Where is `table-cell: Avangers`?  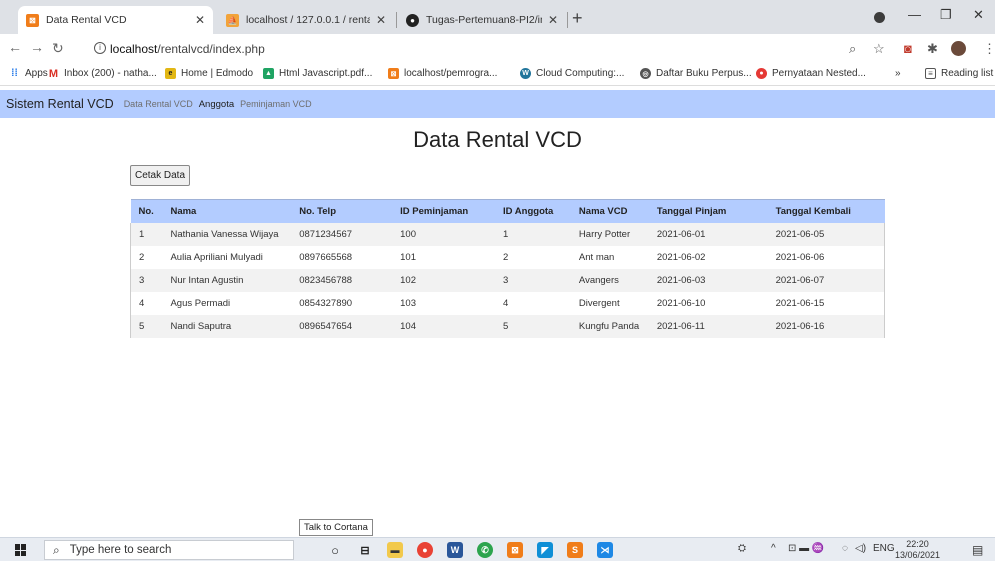 table-cell: Avangers is located at coordinates (609, 280).